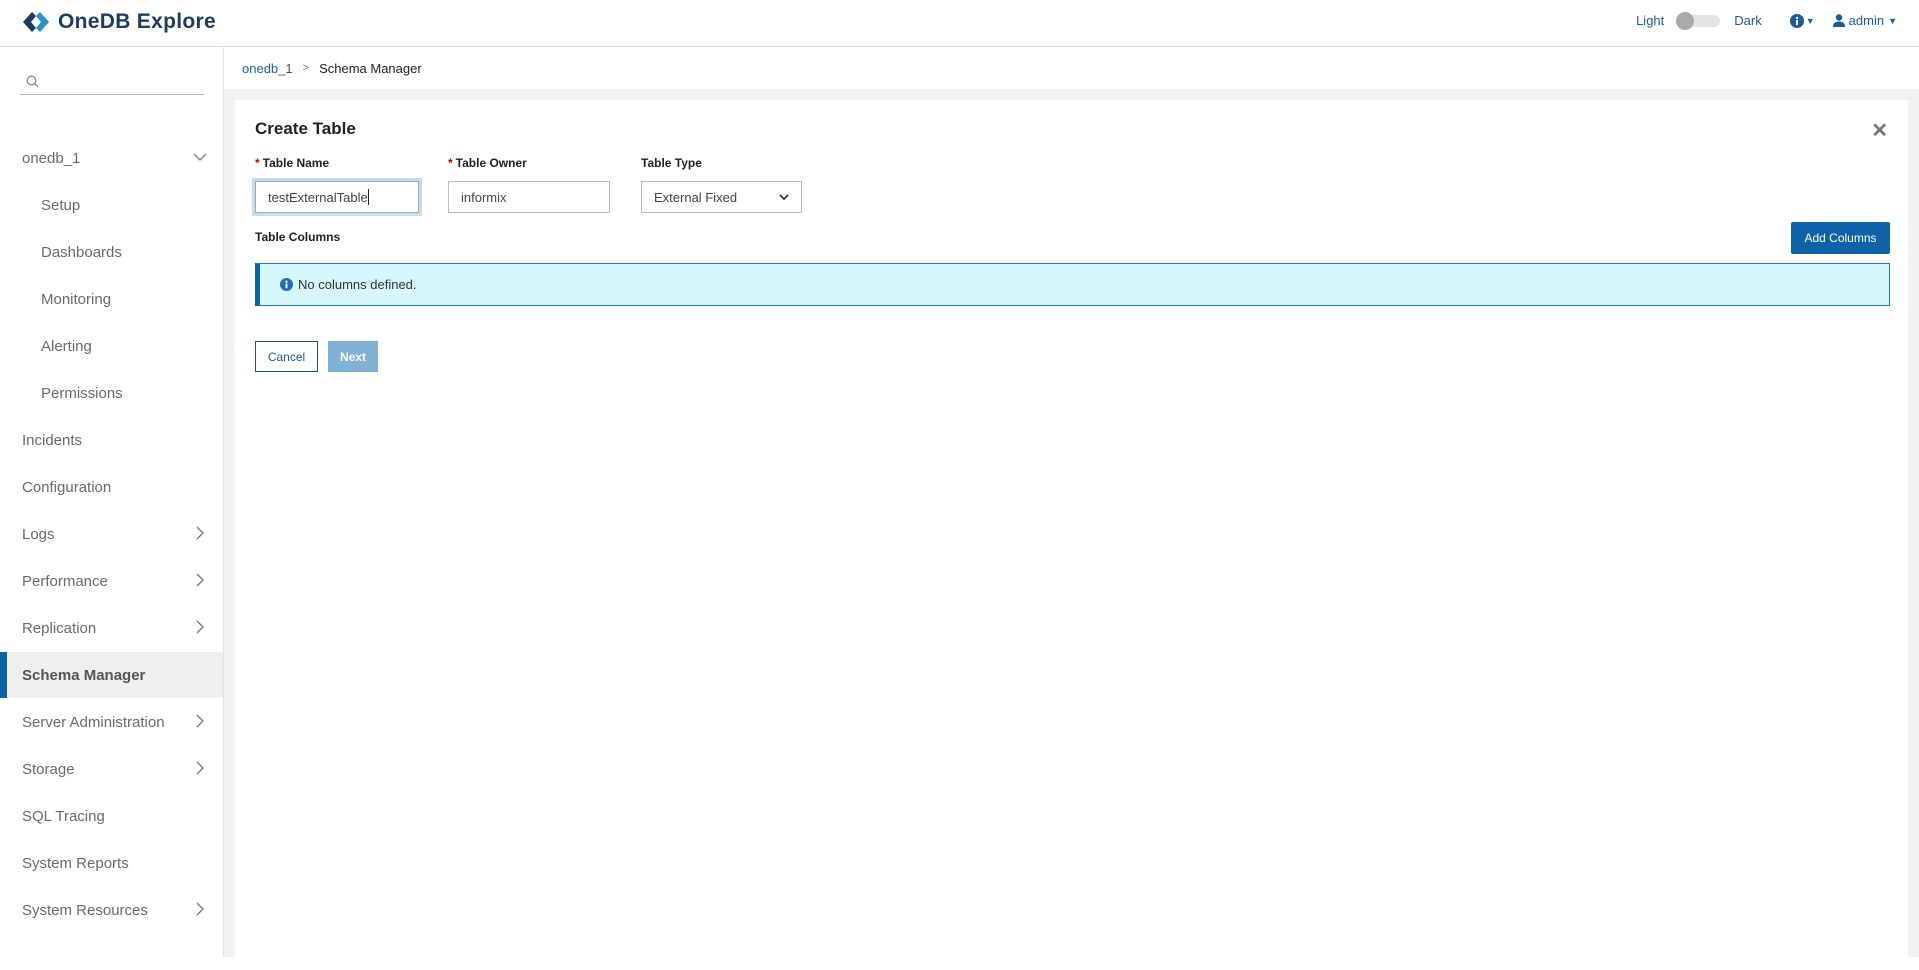 Image resolution: width=1919 pixels, height=970 pixels. What do you see at coordinates (59, 628) in the screenshot?
I see `sidebar-item-label: Replication` at bounding box center [59, 628].